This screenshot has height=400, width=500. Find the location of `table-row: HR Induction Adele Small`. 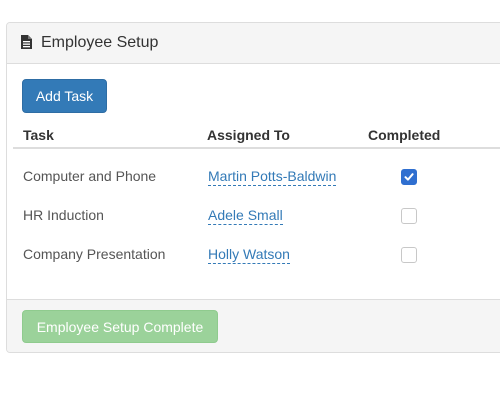

table-row: HR Induction Adele Small is located at coordinates (253, 217).